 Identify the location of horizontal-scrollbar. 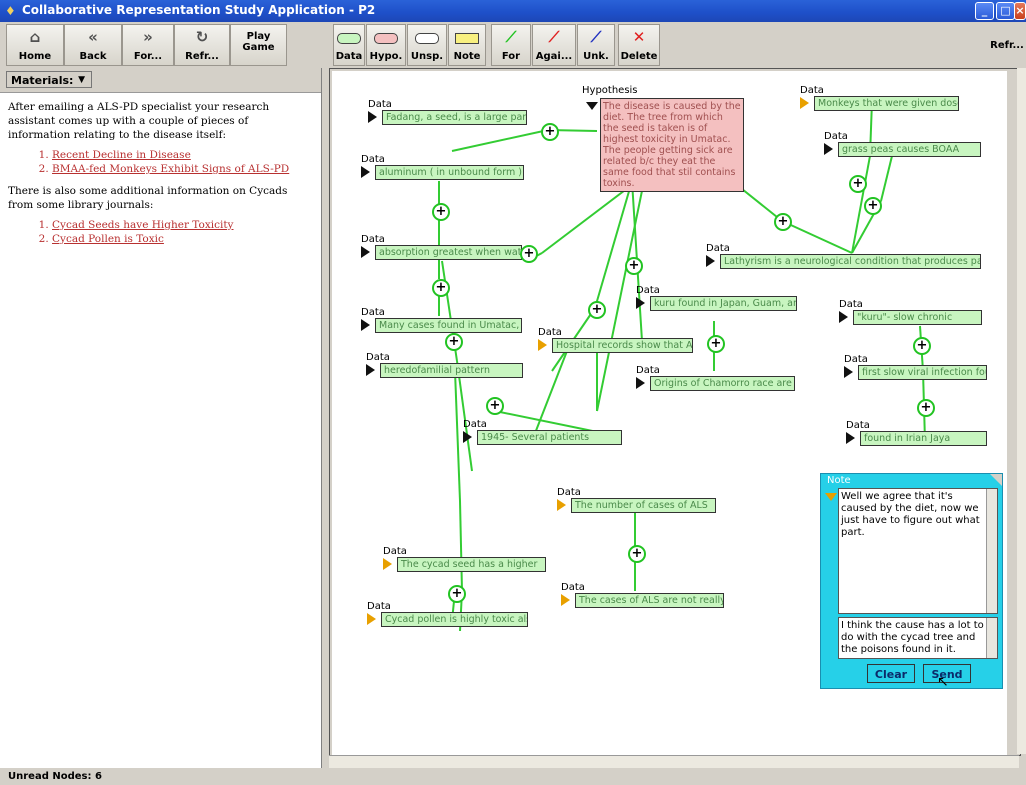
(674, 761).